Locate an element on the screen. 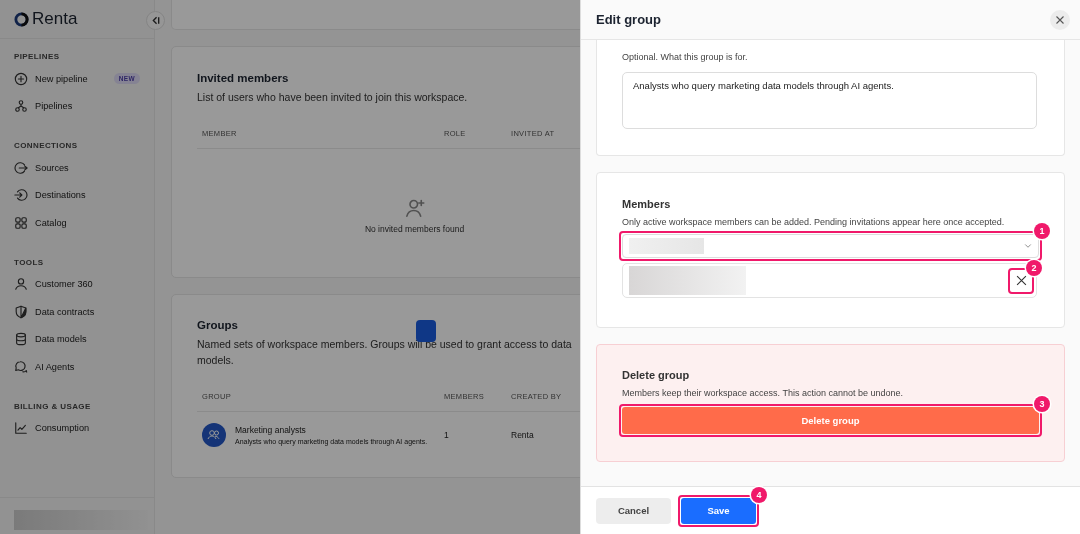 The width and height of the screenshot is (1080, 534). hierarchy-icon is located at coordinates (21, 106).